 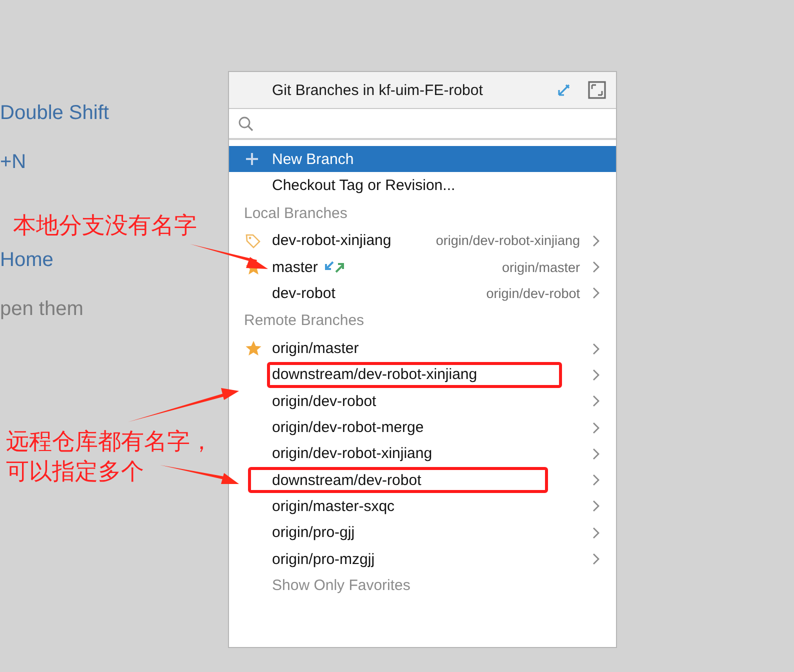 What do you see at coordinates (352, 453) in the screenshot?
I see `branch-name: origin/dev-robot-xinjiang` at bounding box center [352, 453].